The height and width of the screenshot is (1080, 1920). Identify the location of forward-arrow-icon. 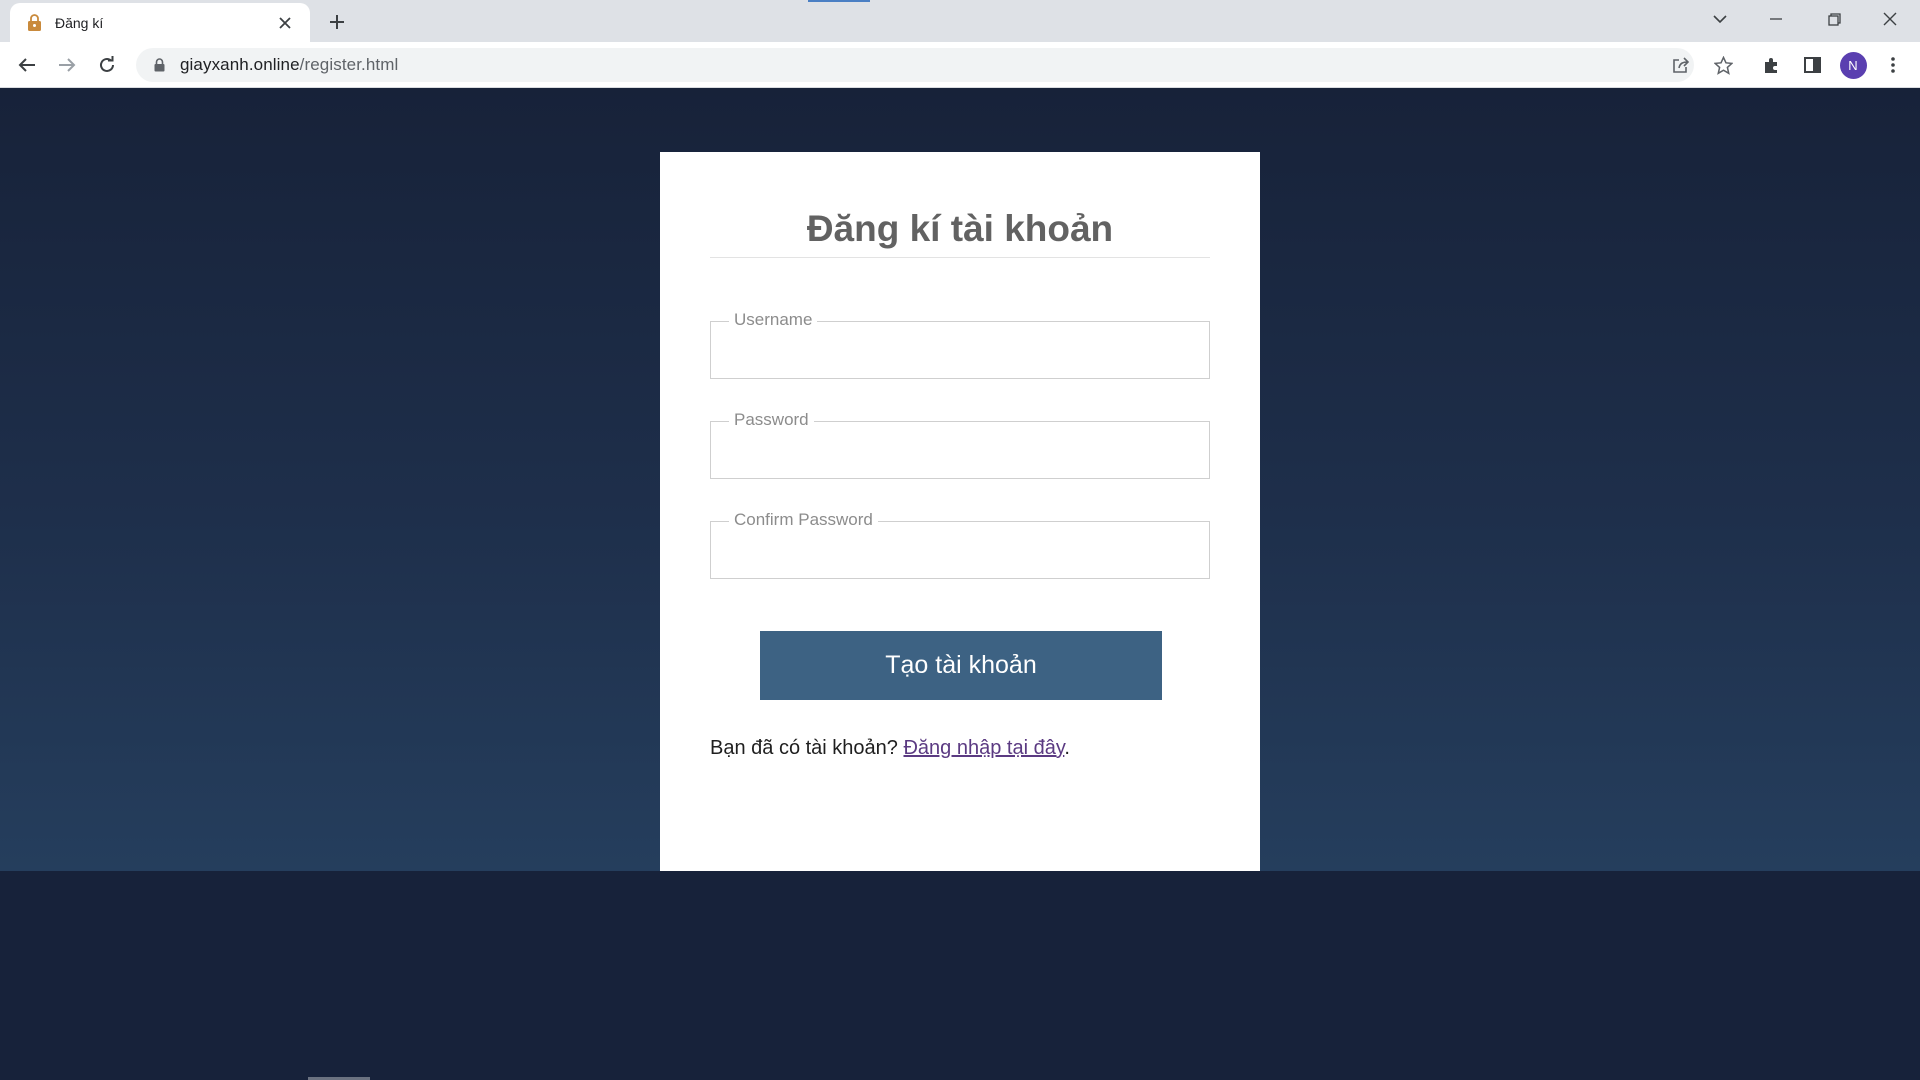
(67, 65).